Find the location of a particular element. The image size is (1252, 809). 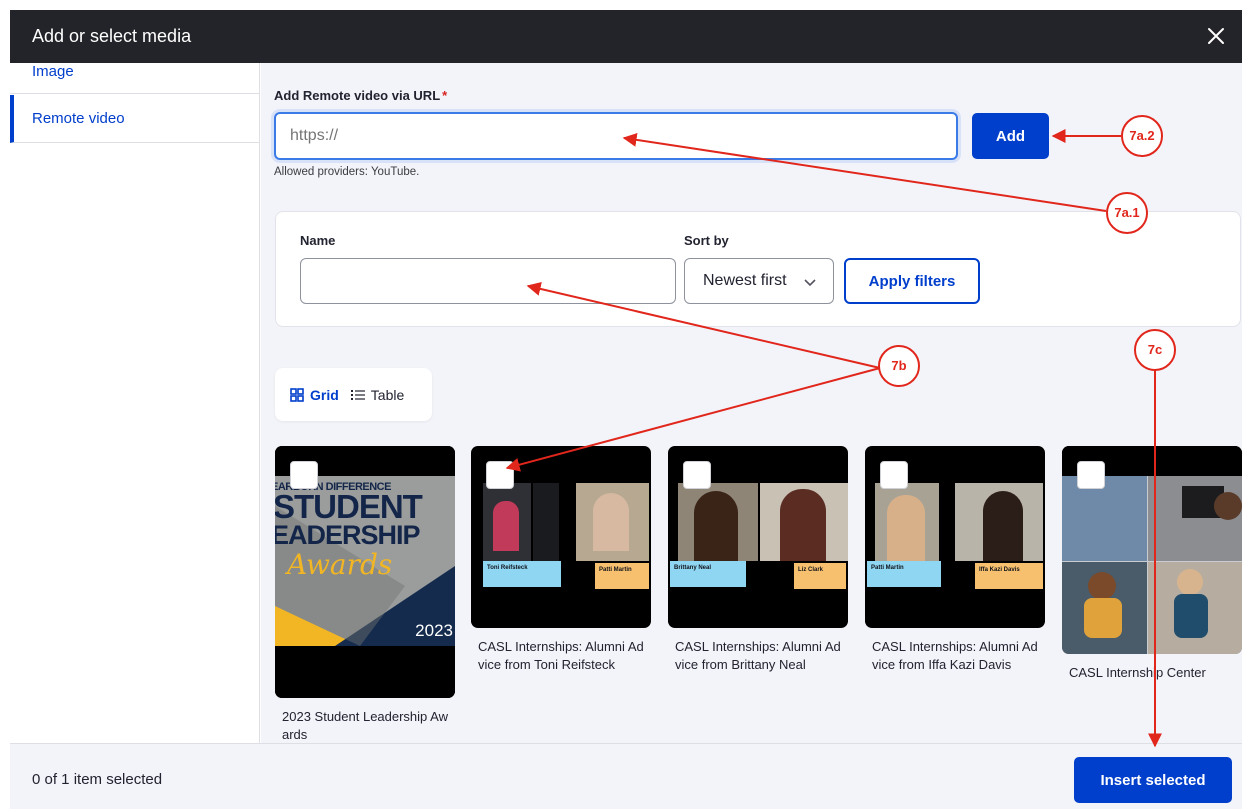

thumb-text: Awards is located at coordinates (340, 564).